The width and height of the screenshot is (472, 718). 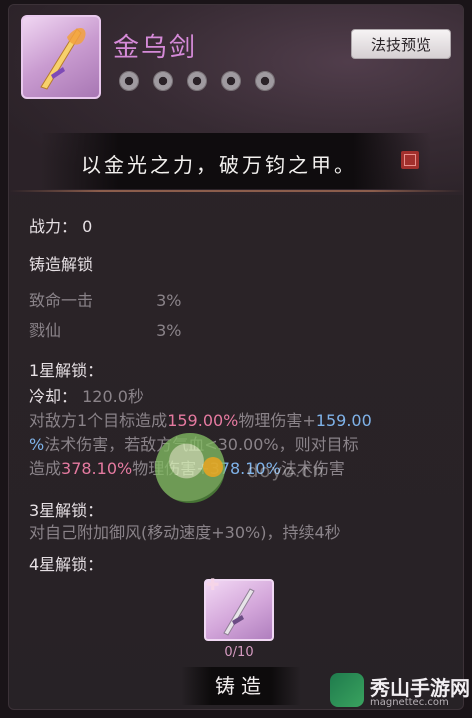 I want to click on star1-effect-line2: %法术伤害，若敌方气血<30.00%，则对目标, so click(x=239, y=445).